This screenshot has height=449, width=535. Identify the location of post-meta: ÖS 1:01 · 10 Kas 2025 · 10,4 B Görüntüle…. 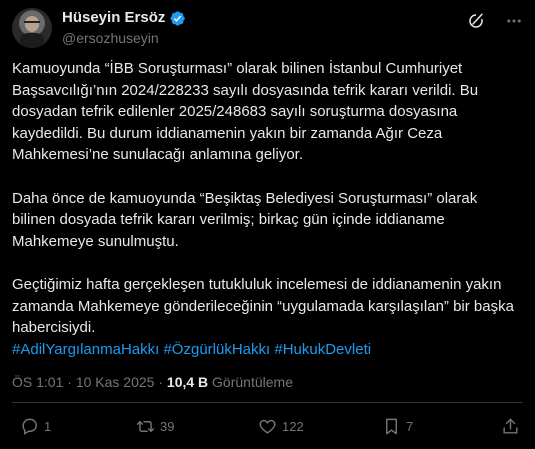
(152, 382).